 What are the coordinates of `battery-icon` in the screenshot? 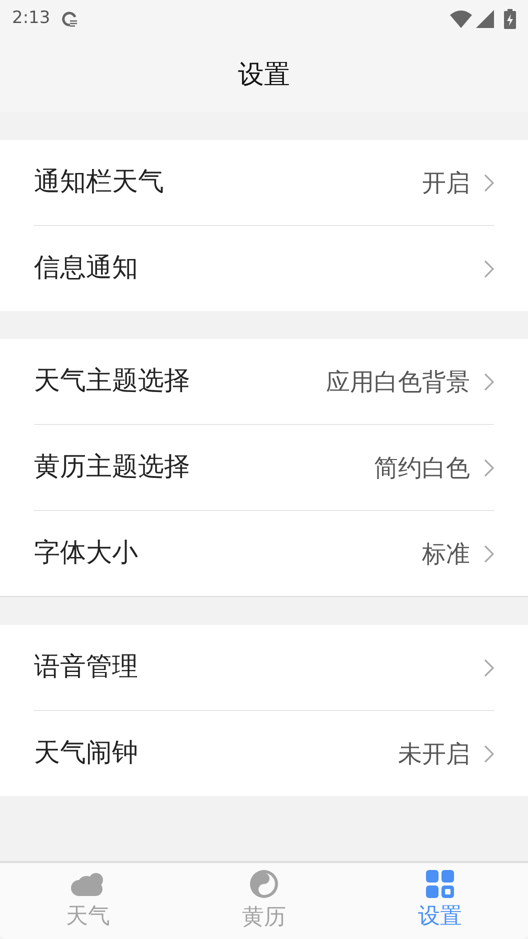 It's located at (510, 19).